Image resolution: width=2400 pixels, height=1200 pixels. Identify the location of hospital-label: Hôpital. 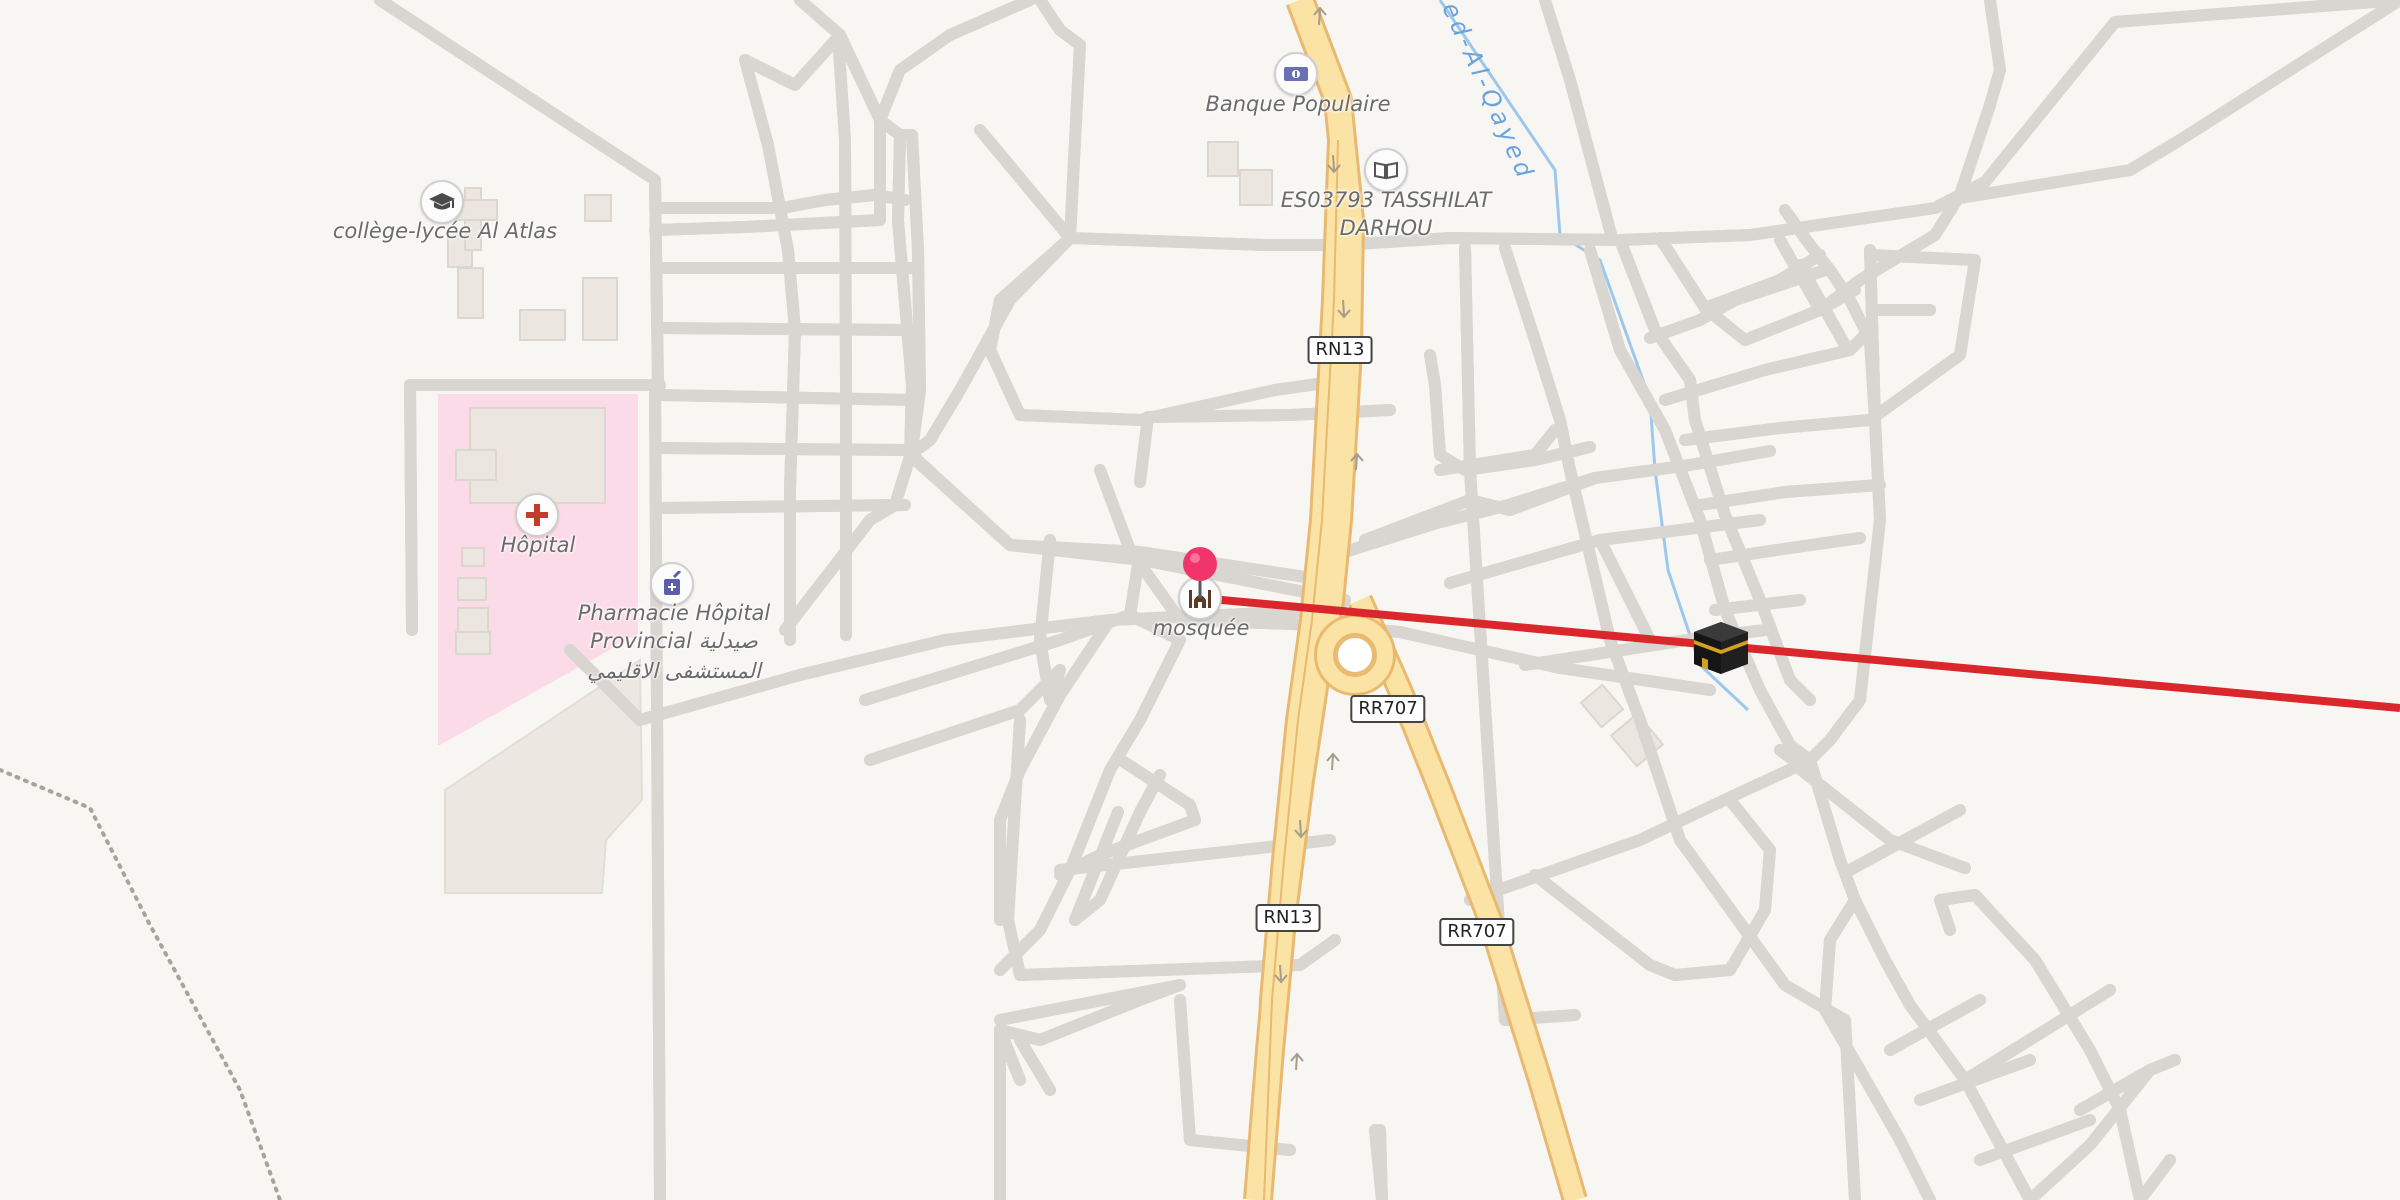
(538, 545).